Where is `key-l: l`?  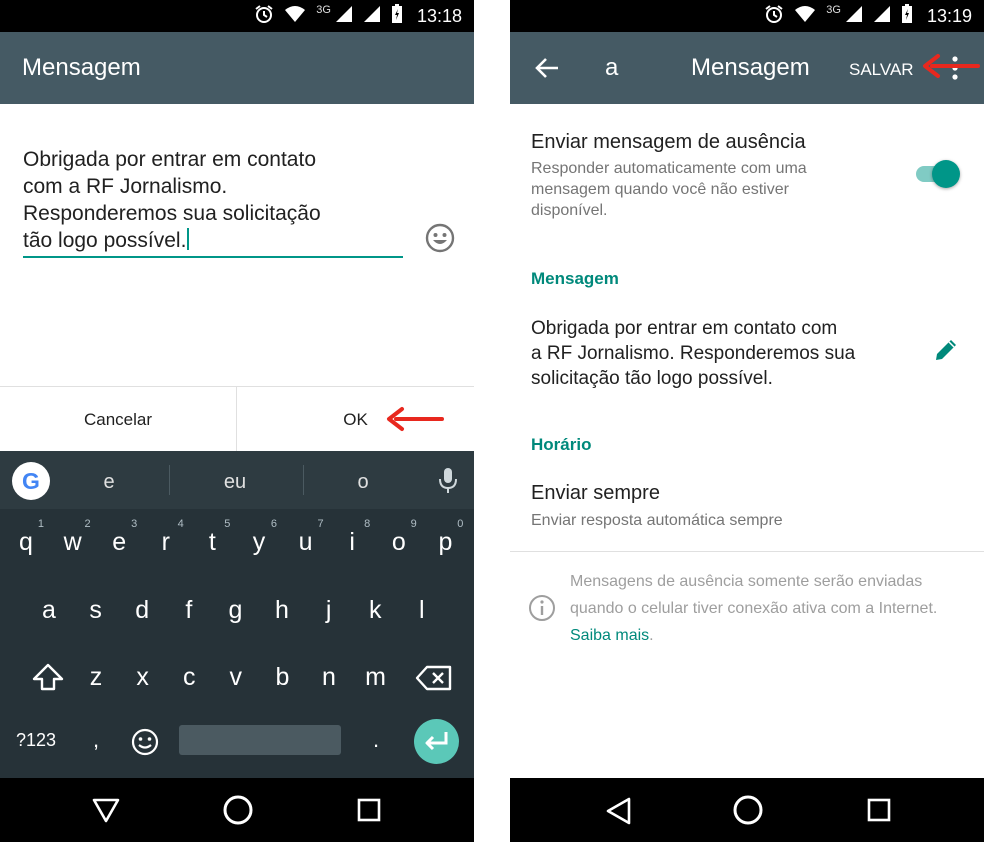
key-l: l is located at coordinates (422, 610).